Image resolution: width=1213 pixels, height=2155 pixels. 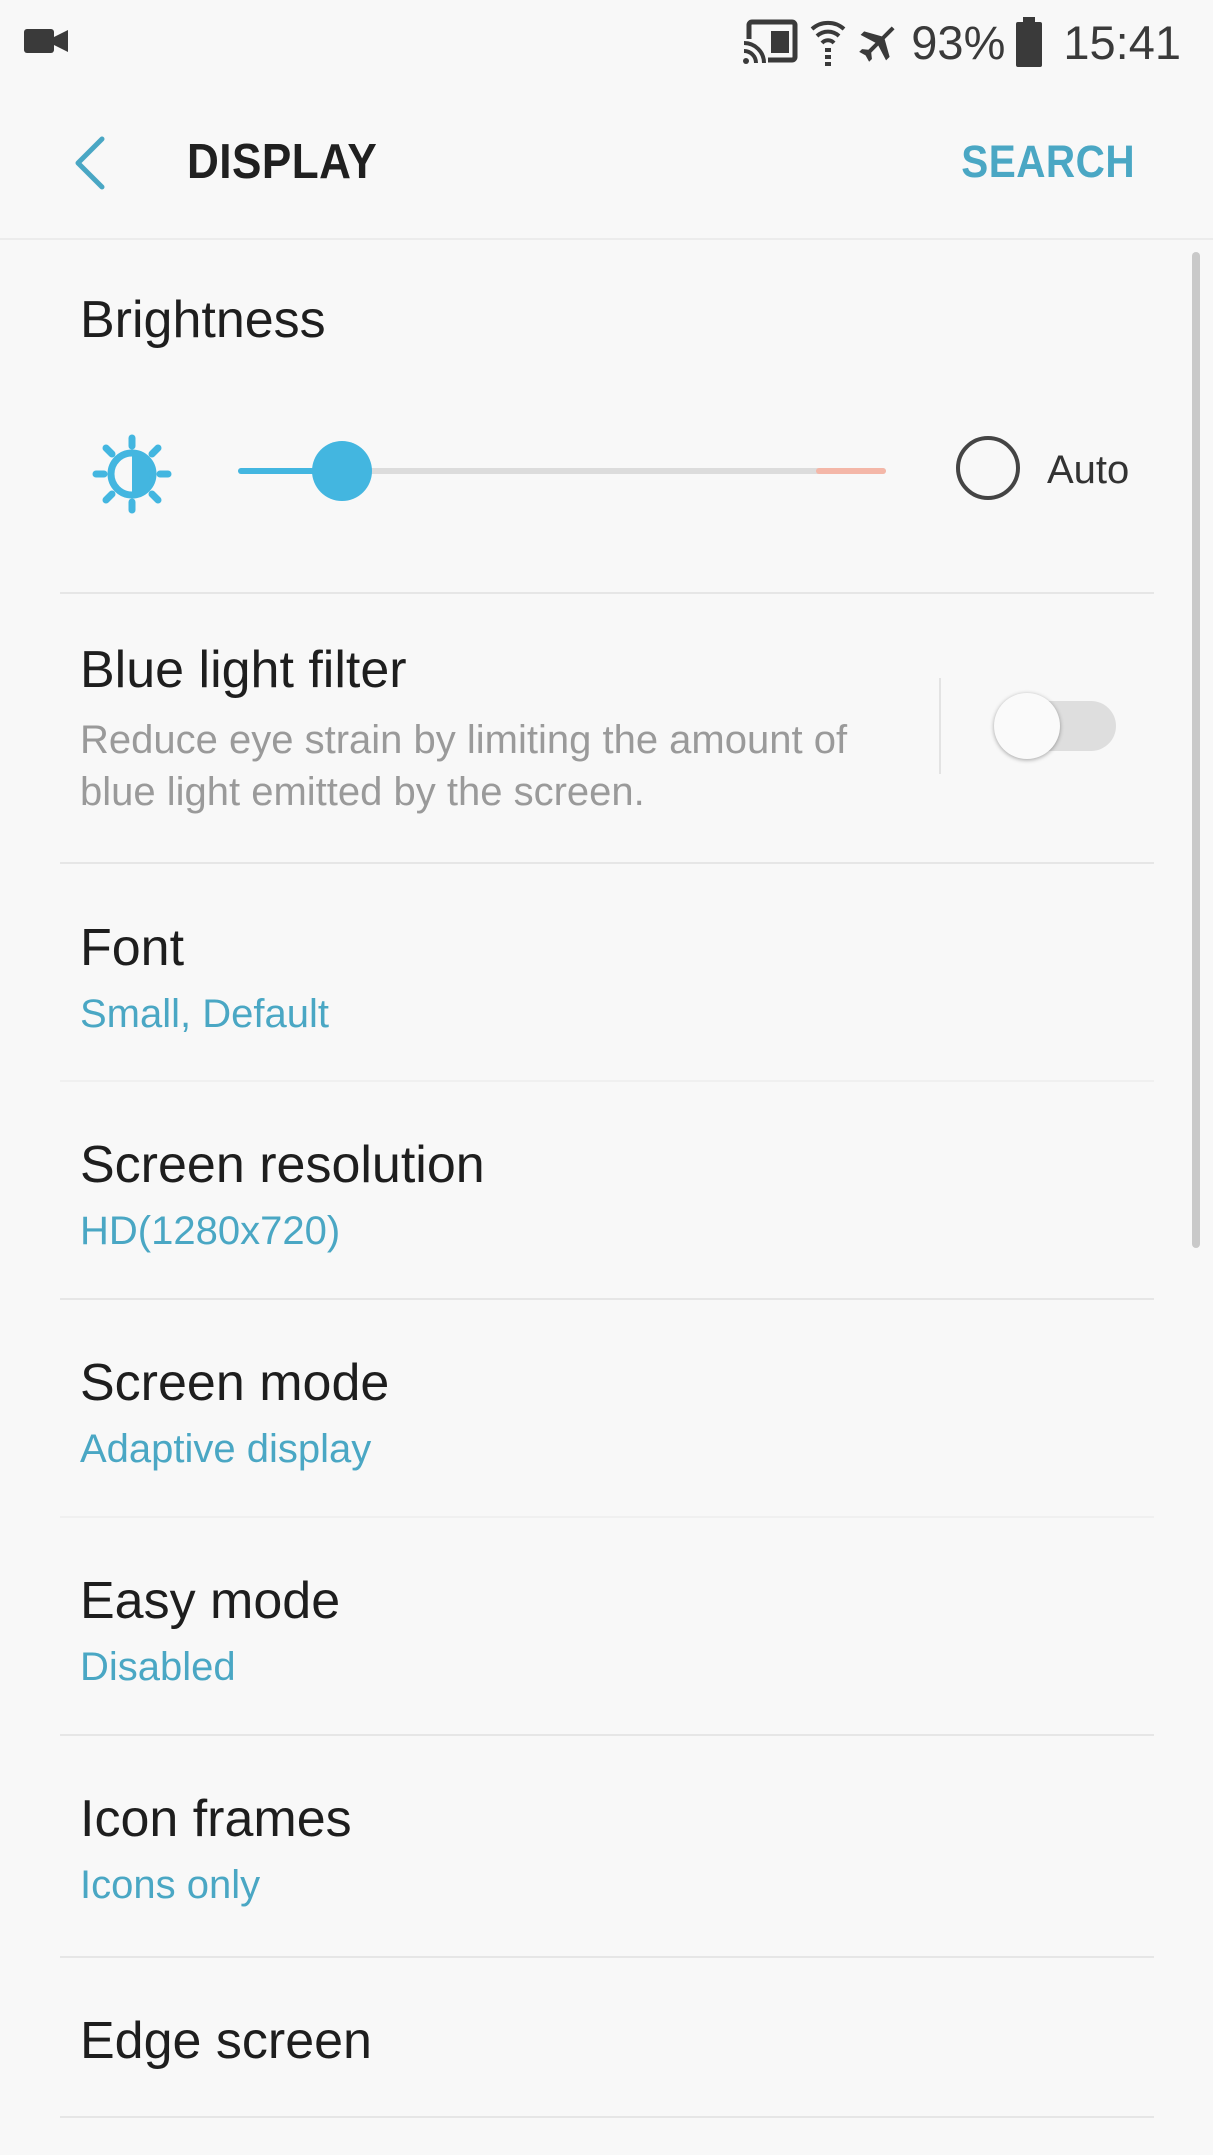 What do you see at coordinates (203, 320) in the screenshot?
I see `brightness-title: Brightness` at bounding box center [203, 320].